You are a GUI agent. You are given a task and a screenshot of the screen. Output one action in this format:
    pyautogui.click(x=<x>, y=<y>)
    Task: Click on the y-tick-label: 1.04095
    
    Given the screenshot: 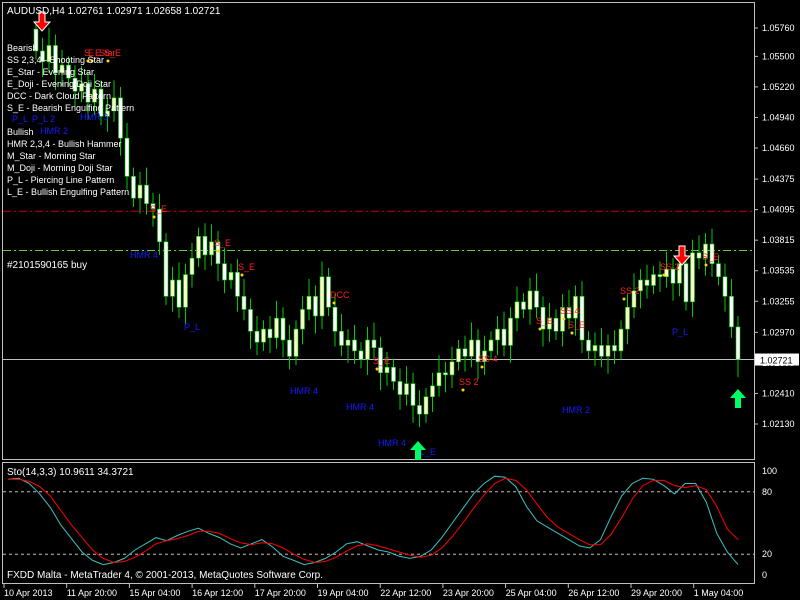 What is the action you would take?
    pyautogui.click(x=778, y=210)
    